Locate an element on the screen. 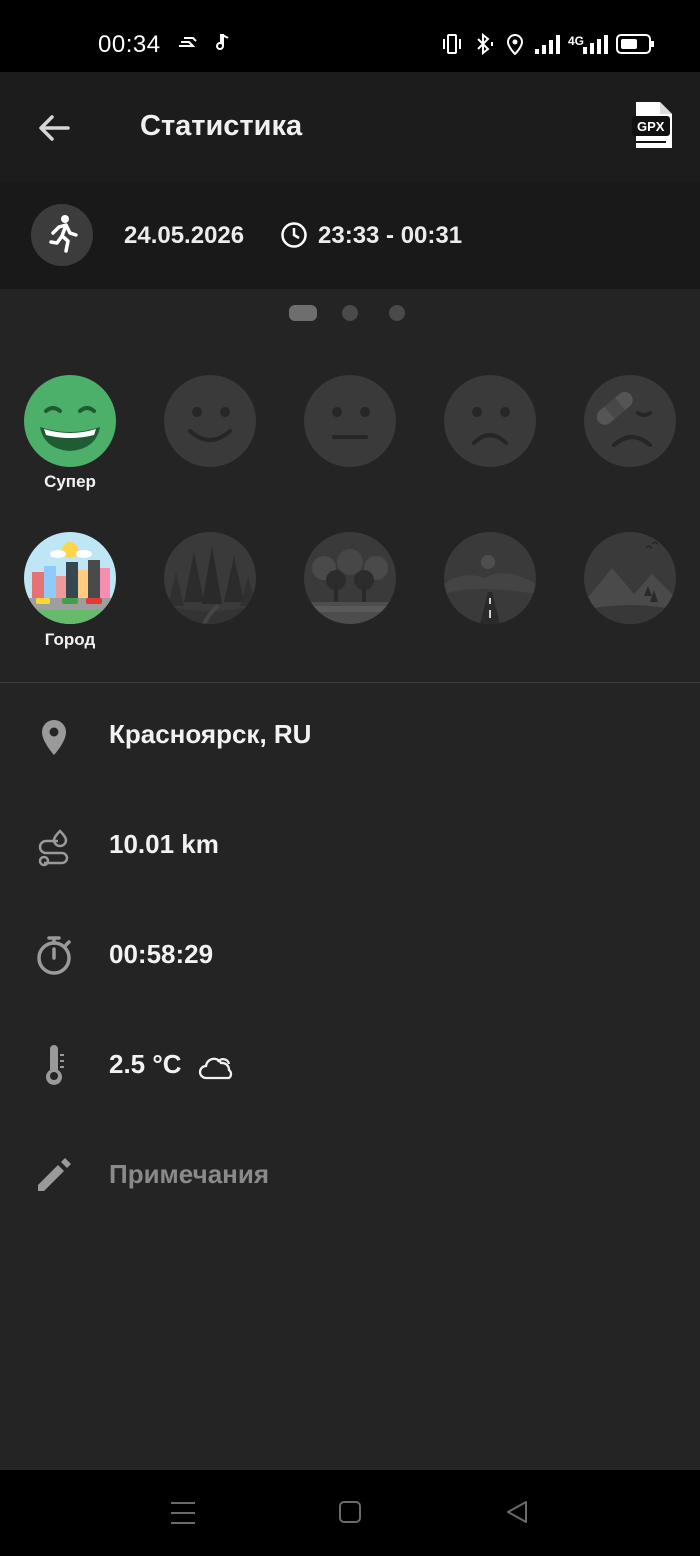 The width and height of the screenshot is (700, 1556). edit-pencil-icon is located at coordinates (54, 1175).